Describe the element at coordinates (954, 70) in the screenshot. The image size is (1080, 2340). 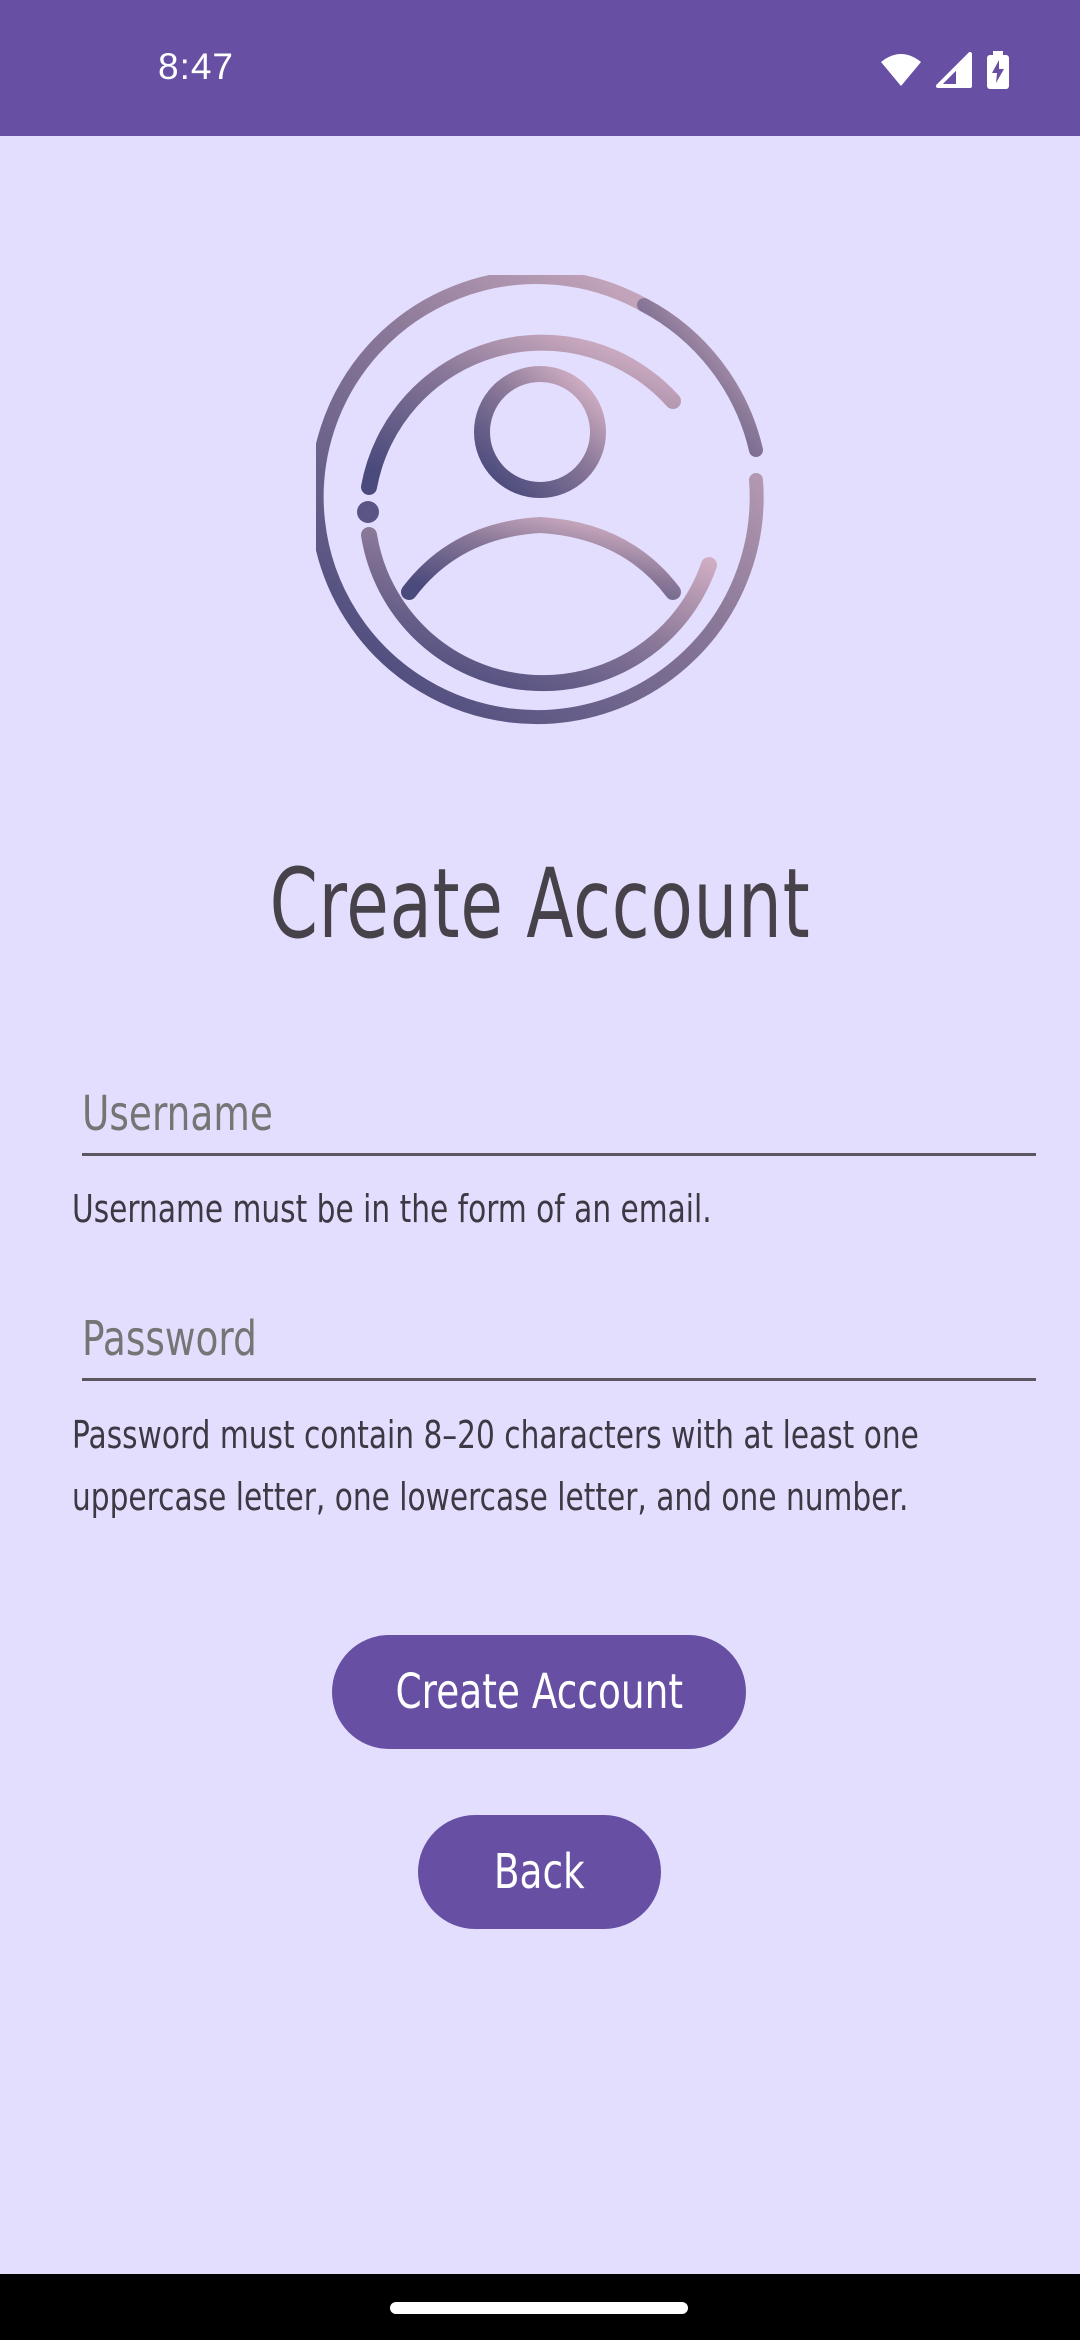
I see `cellular-signal-icon` at that location.